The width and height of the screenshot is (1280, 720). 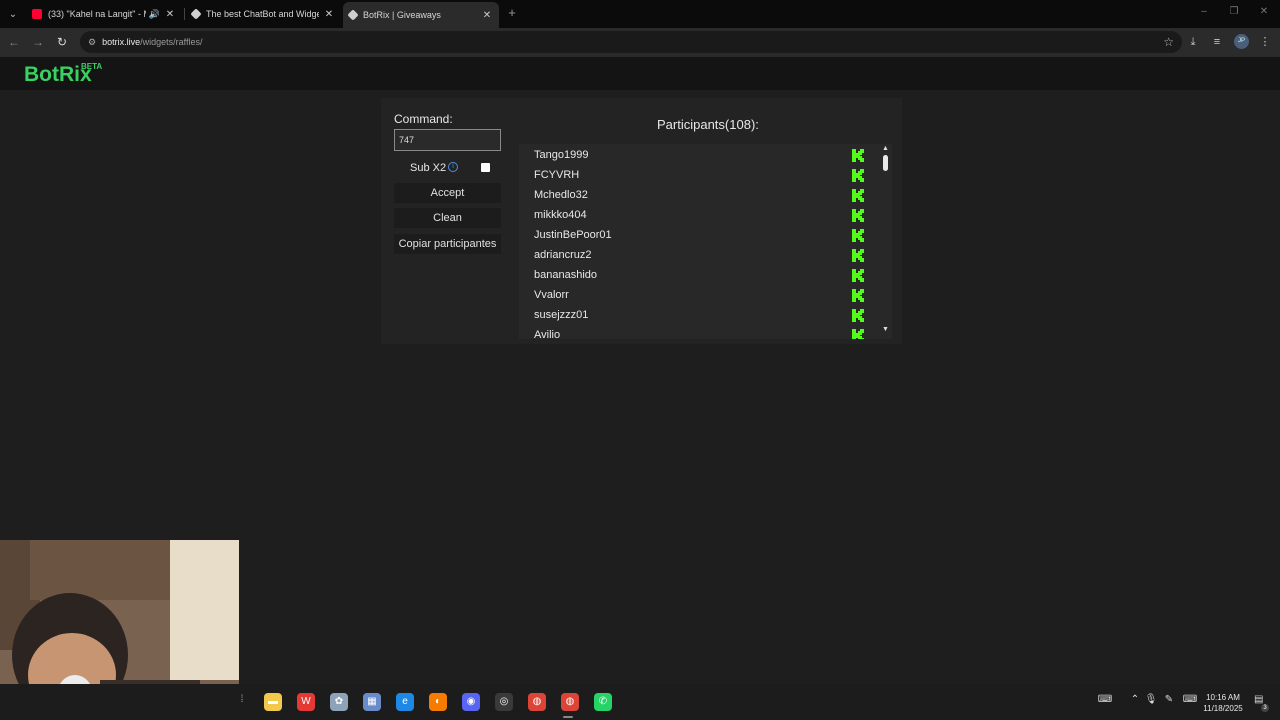 What do you see at coordinates (1234, 11) in the screenshot?
I see `restore-icon: ❐` at bounding box center [1234, 11].